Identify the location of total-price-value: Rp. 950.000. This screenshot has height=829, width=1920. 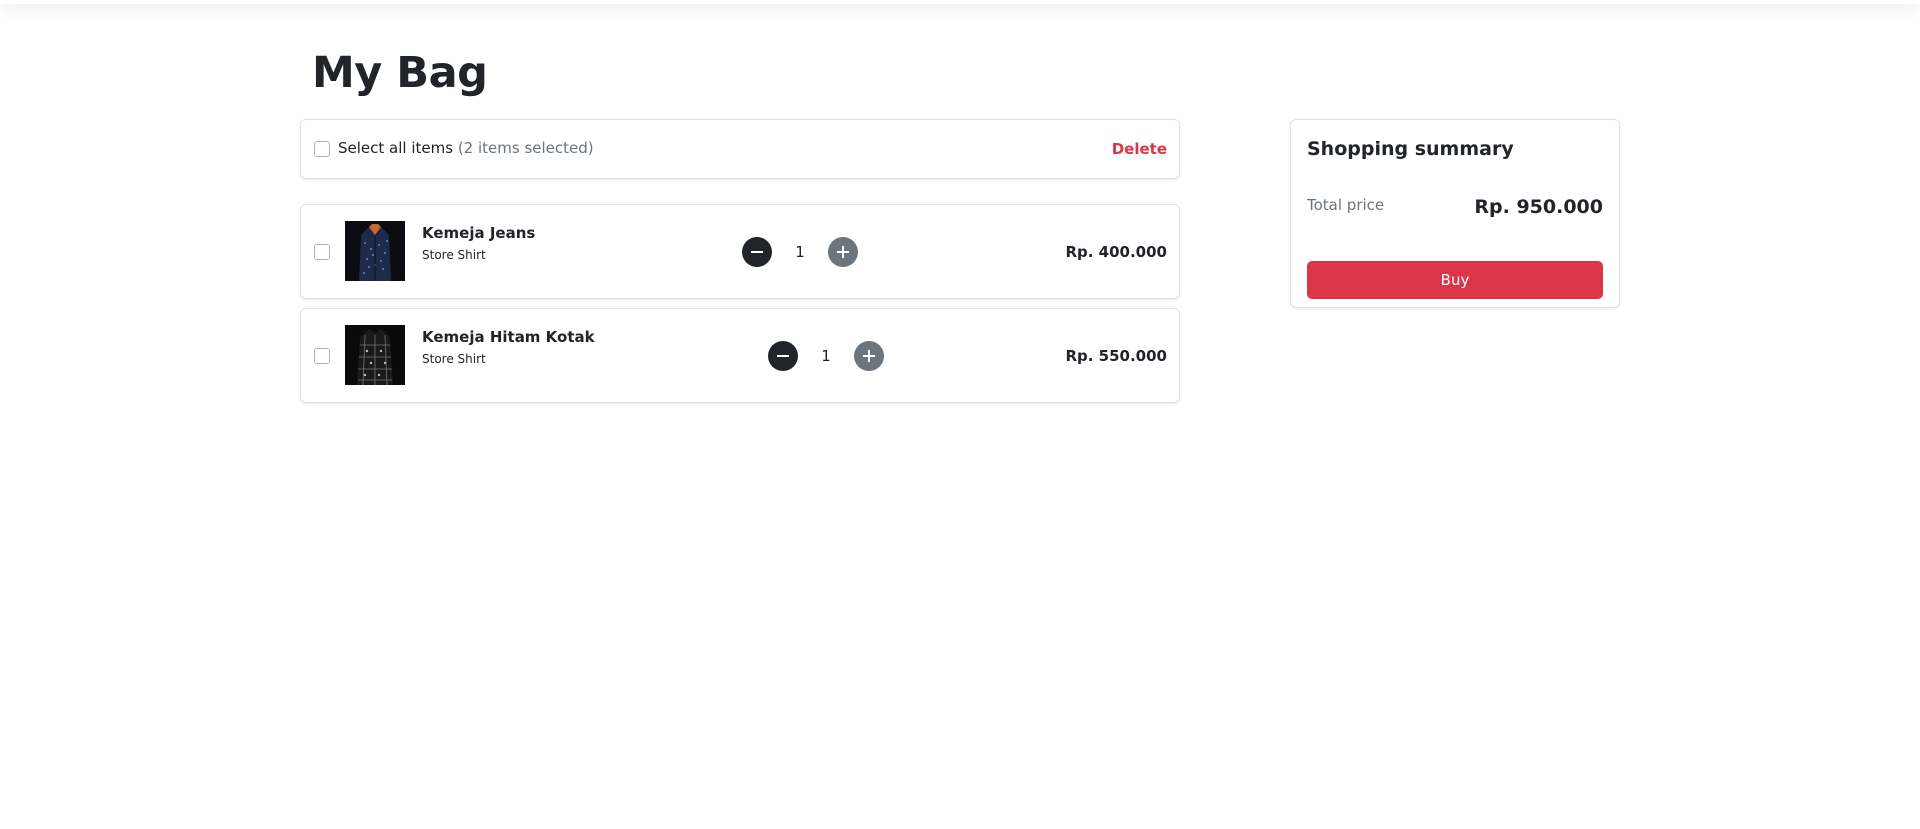
(1538, 207).